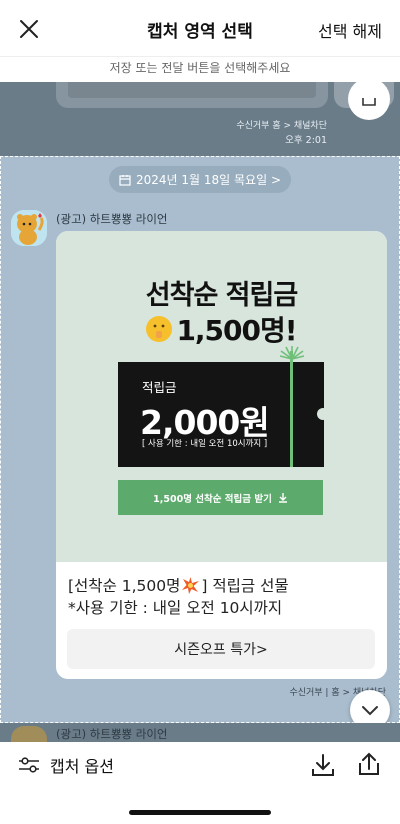 The height and width of the screenshot is (824, 400). What do you see at coordinates (350, 30) in the screenshot?
I see `deselect-button: 선택 해제` at bounding box center [350, 30].